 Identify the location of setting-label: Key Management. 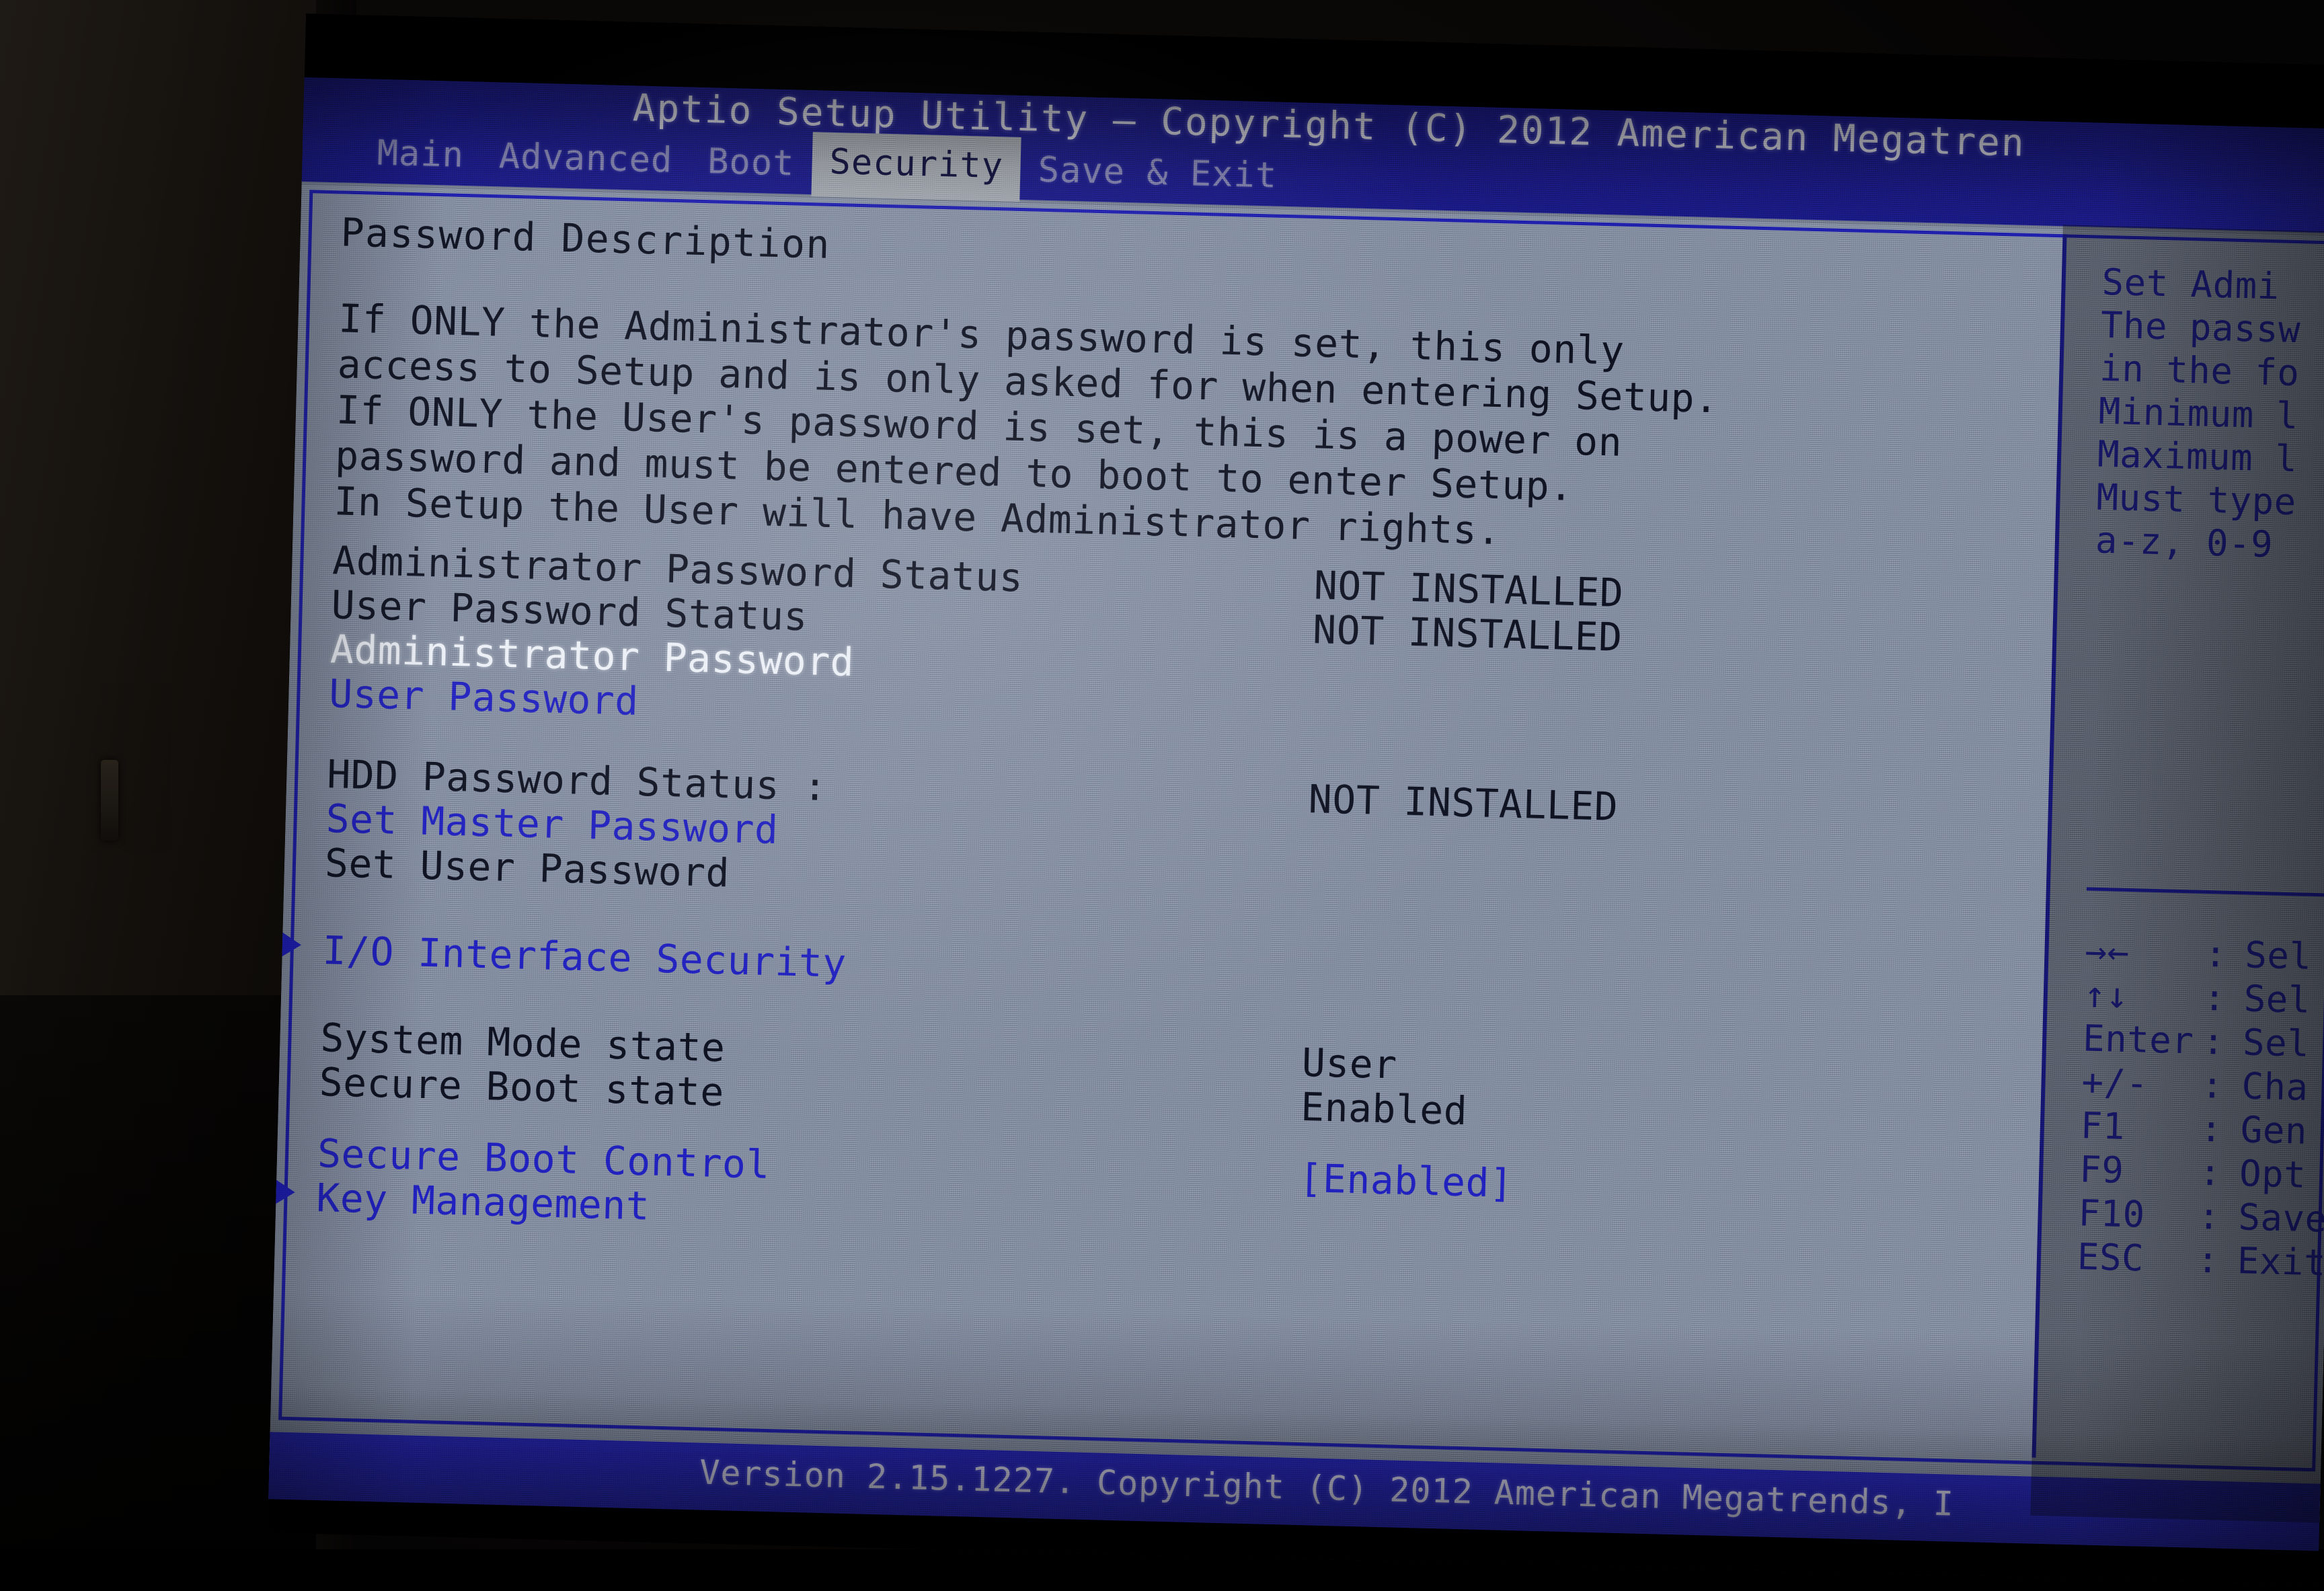
(483, 1201).